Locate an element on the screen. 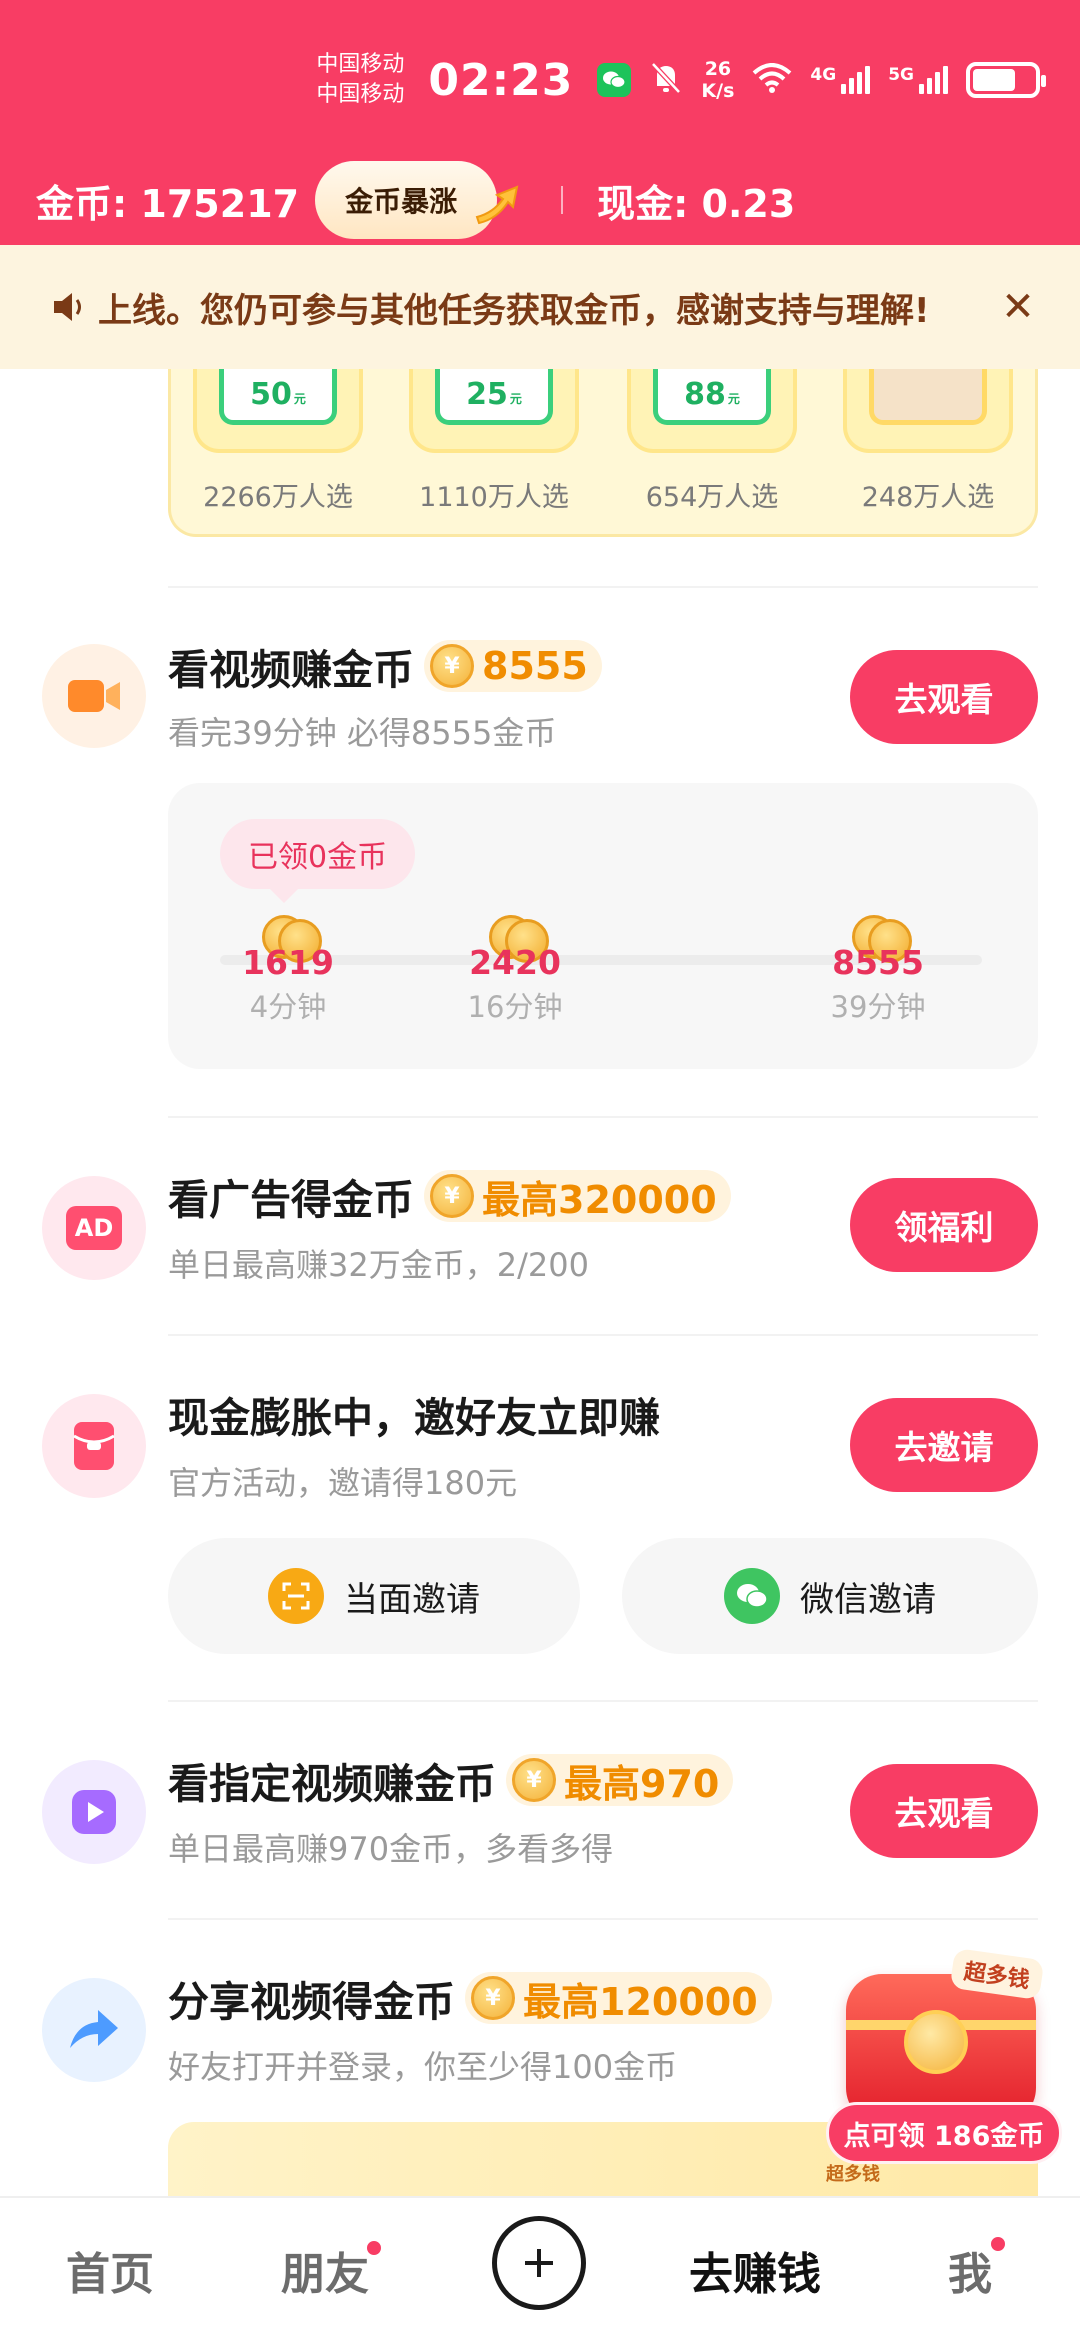  up-arrow-icon is located at coordinates (497, 205).